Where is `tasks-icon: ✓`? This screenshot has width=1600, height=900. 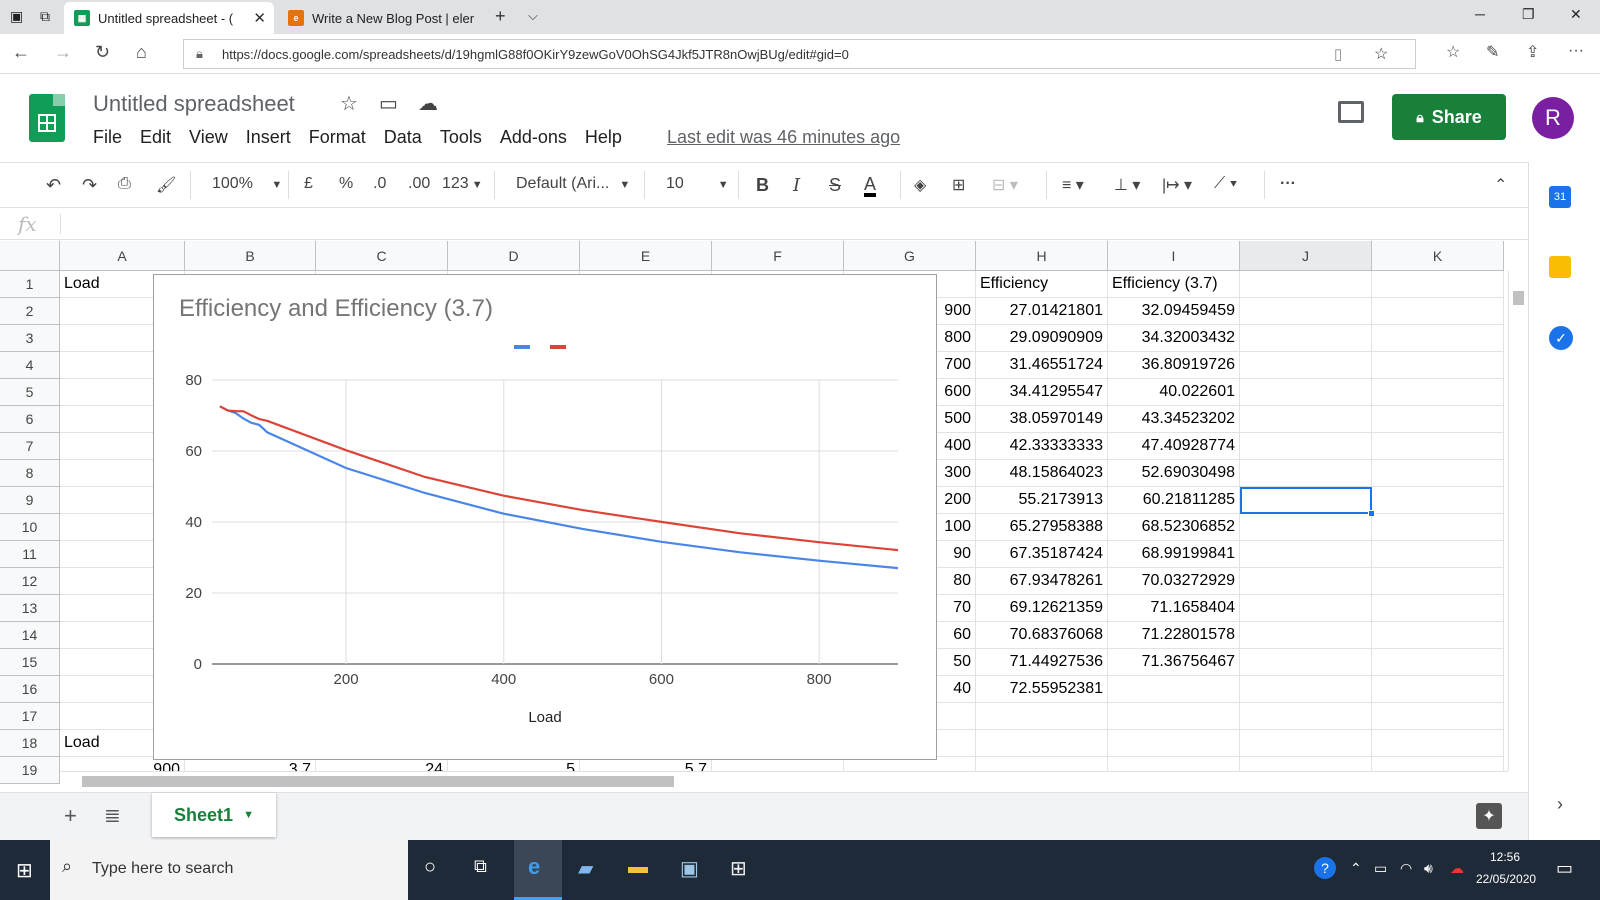
tasks-icon: ✓ is located at coordinates (1561, 338).